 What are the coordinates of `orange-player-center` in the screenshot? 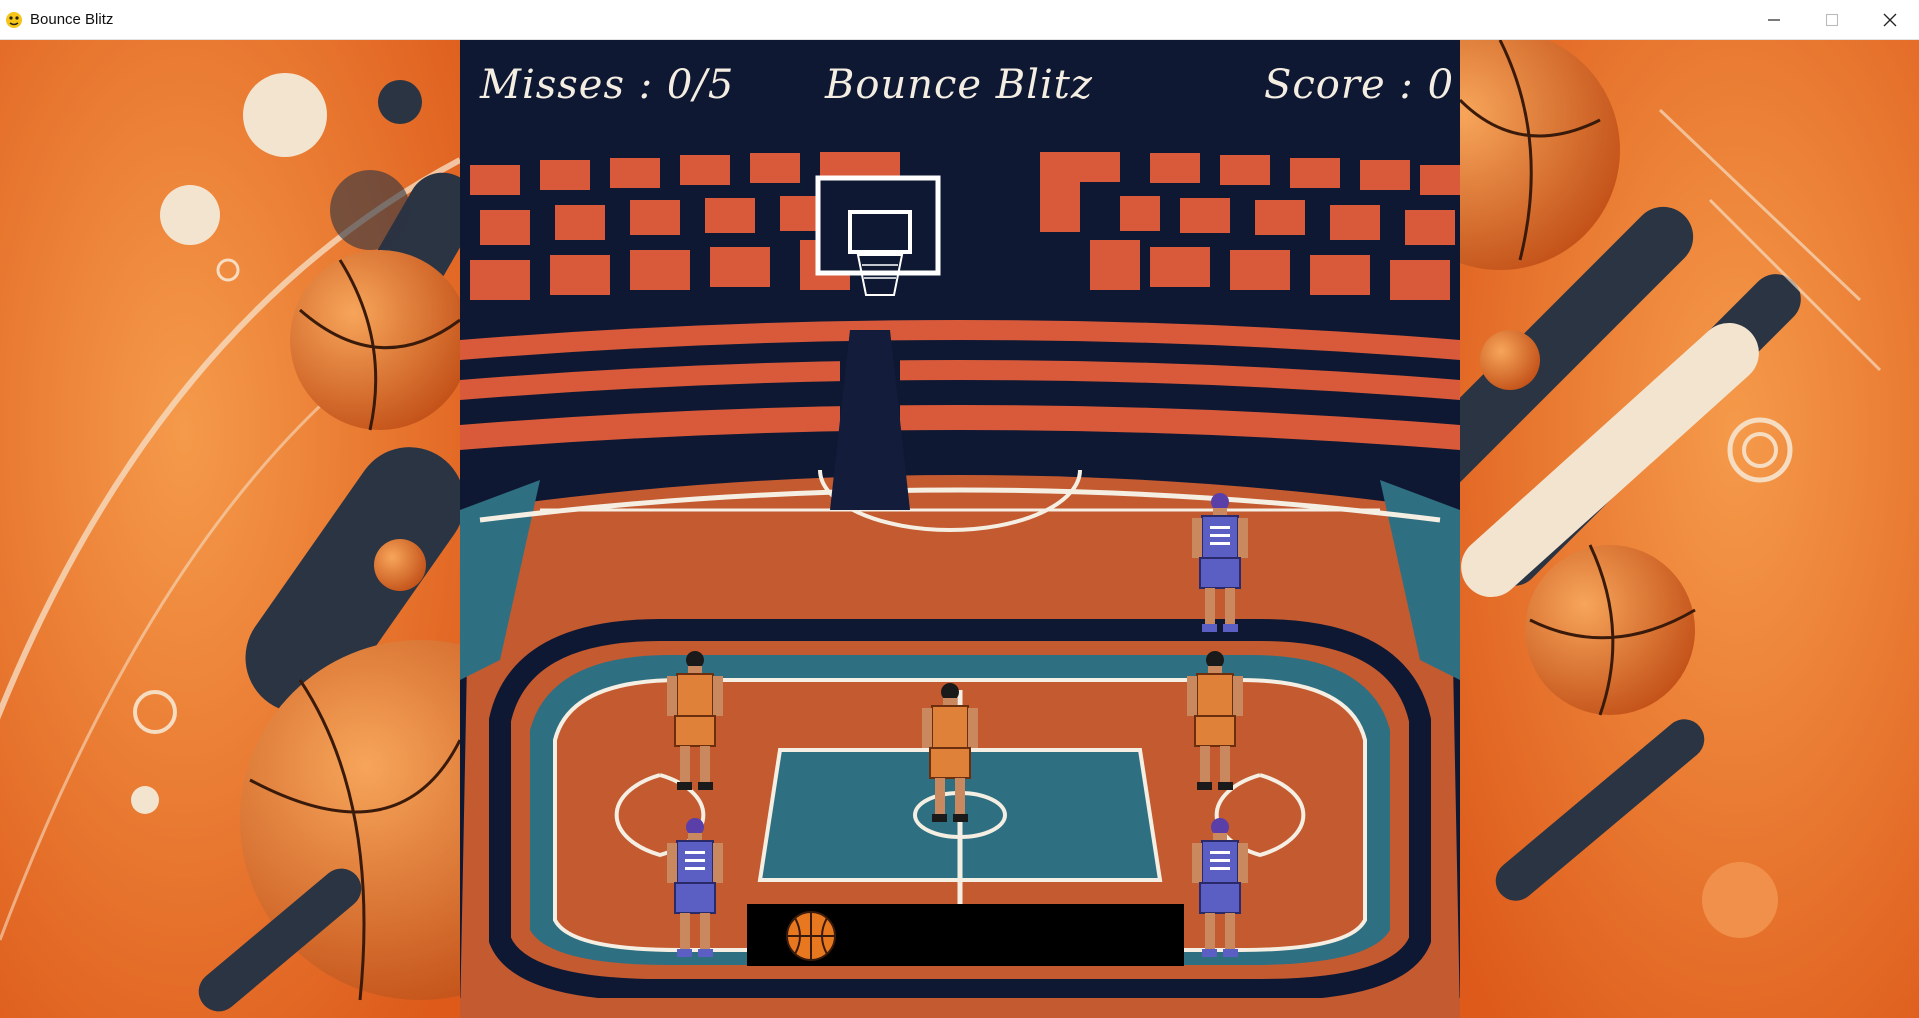 It's located at (950, 755).